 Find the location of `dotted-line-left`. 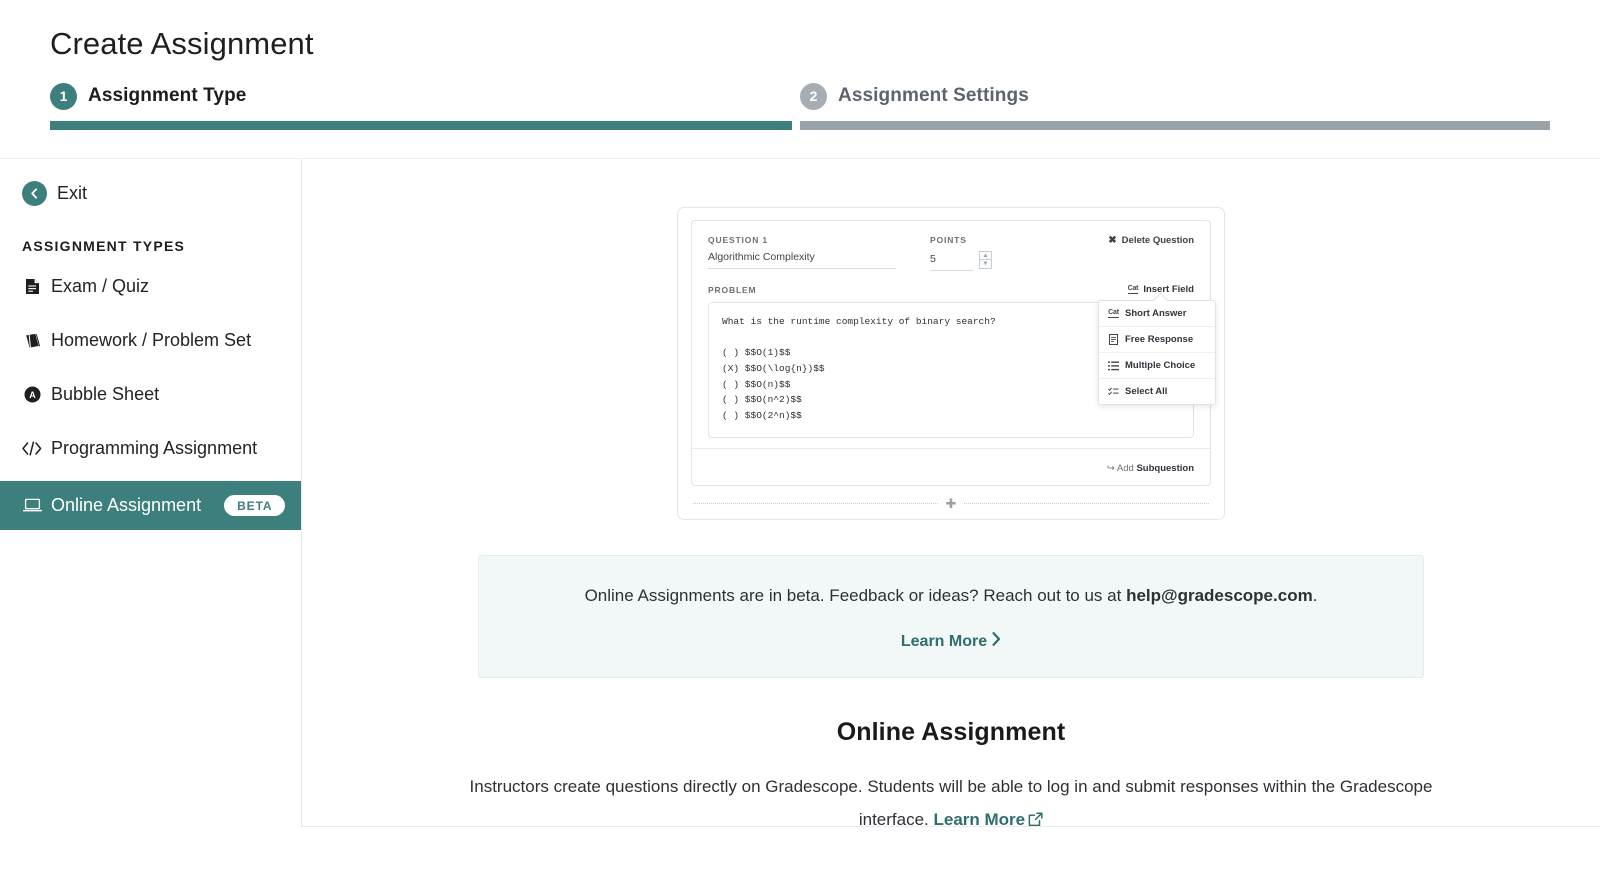

dotted-line-left is located at coordinates (815, 503).